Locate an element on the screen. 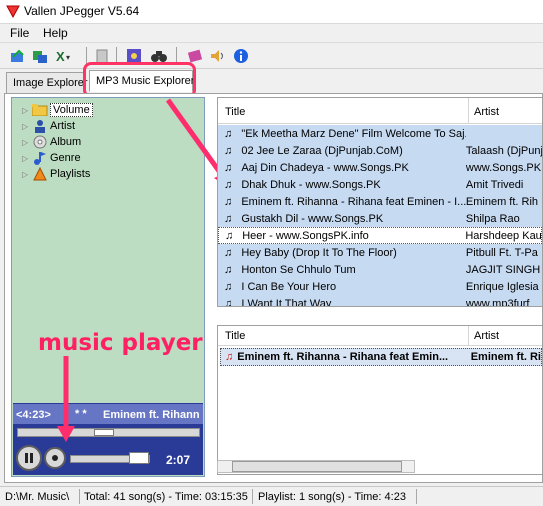 Image resolution: width=543 pixels, height=506 pixels. table-row: ♫ Heer - www.SongsPK.info Harshdeep Kau is located at coordinates (380, 235).